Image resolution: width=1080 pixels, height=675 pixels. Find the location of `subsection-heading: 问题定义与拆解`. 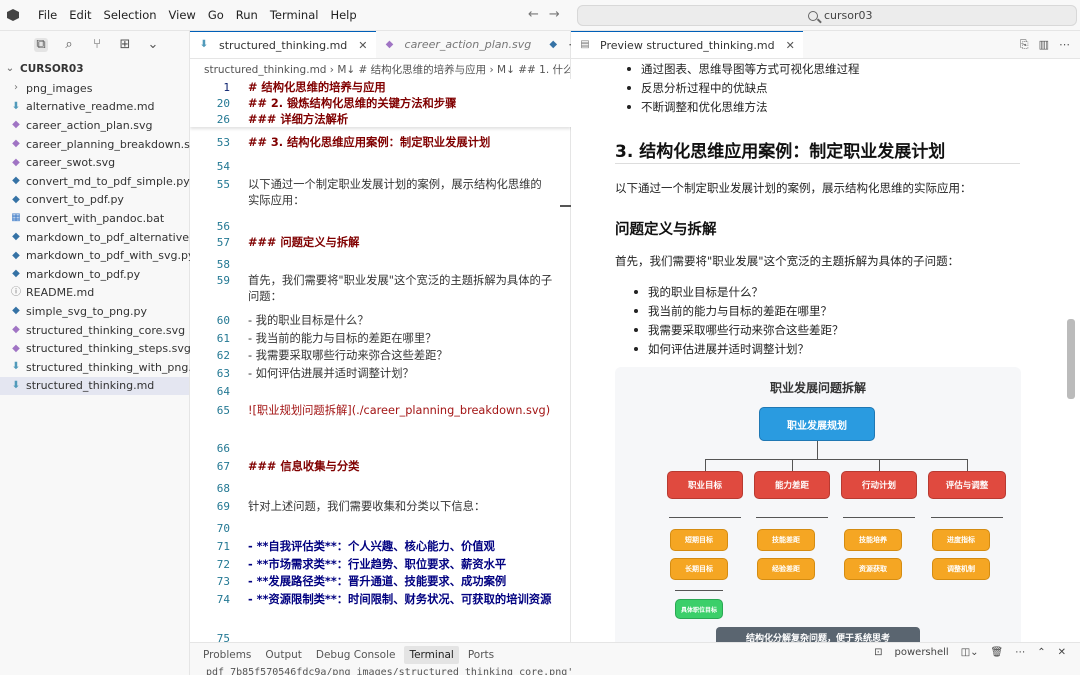

subsection-heading: 问题定义与拆解 is located at coordinates (666, 230).